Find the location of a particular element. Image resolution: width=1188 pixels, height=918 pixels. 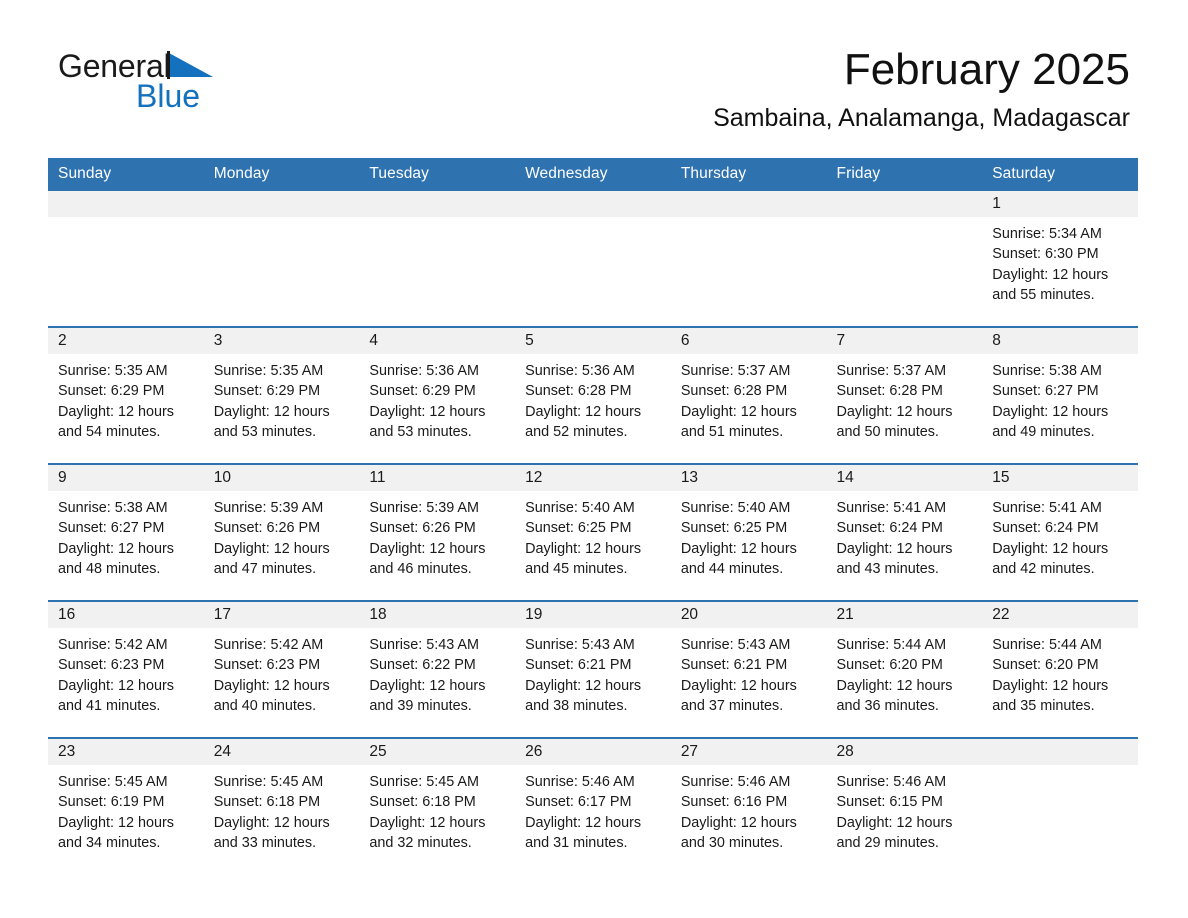

day-detail-line: Sunrise: 5:37 AM is located at coordinates (891, 371).